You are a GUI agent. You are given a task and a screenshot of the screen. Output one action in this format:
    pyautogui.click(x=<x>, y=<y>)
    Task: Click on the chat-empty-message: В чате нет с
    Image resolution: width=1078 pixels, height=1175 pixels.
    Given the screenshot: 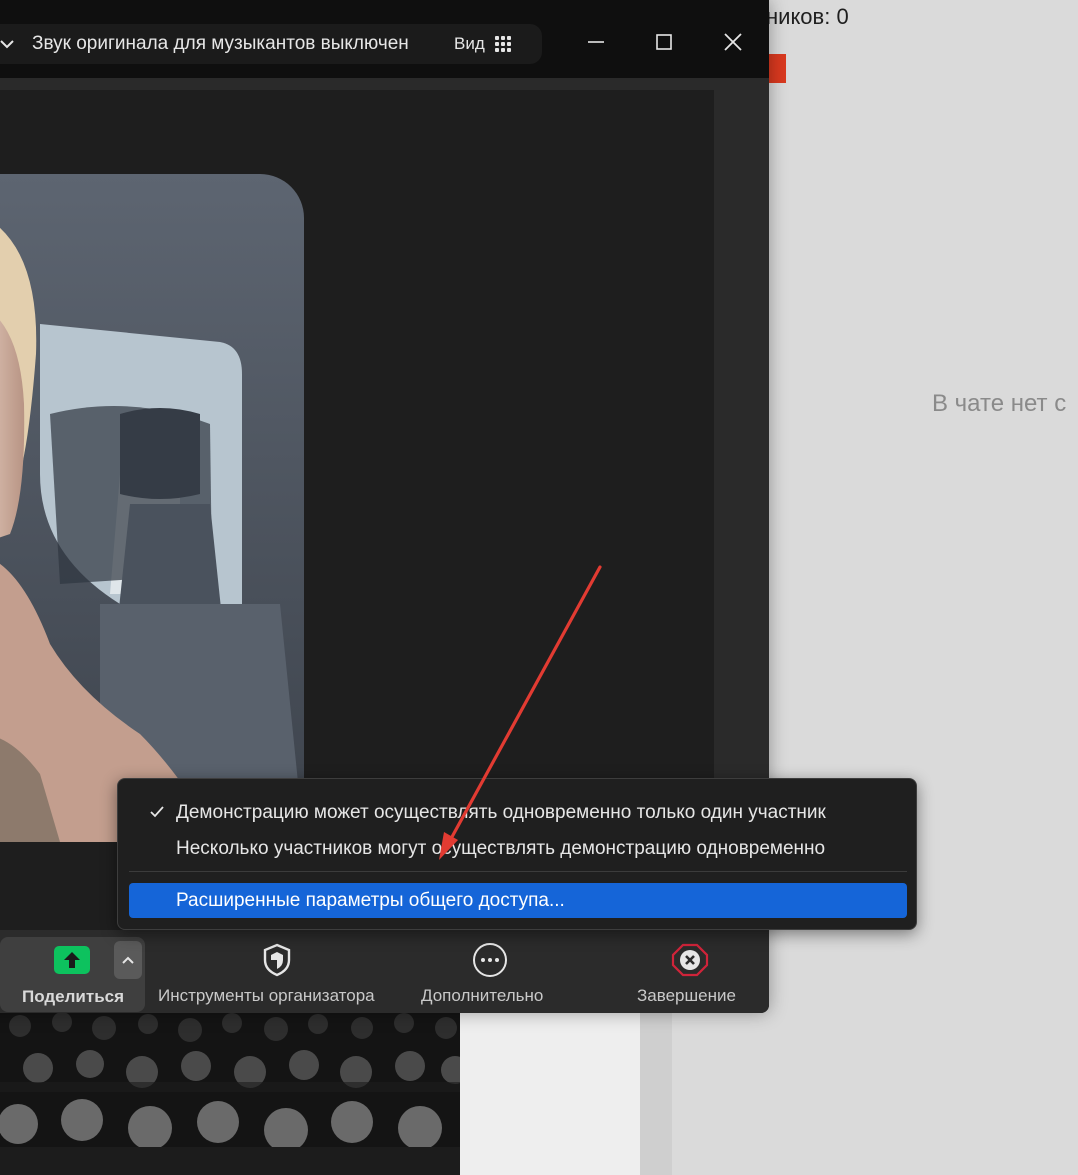 What is the action you would take?
    pyautogui.click(x=999, y=403)
    